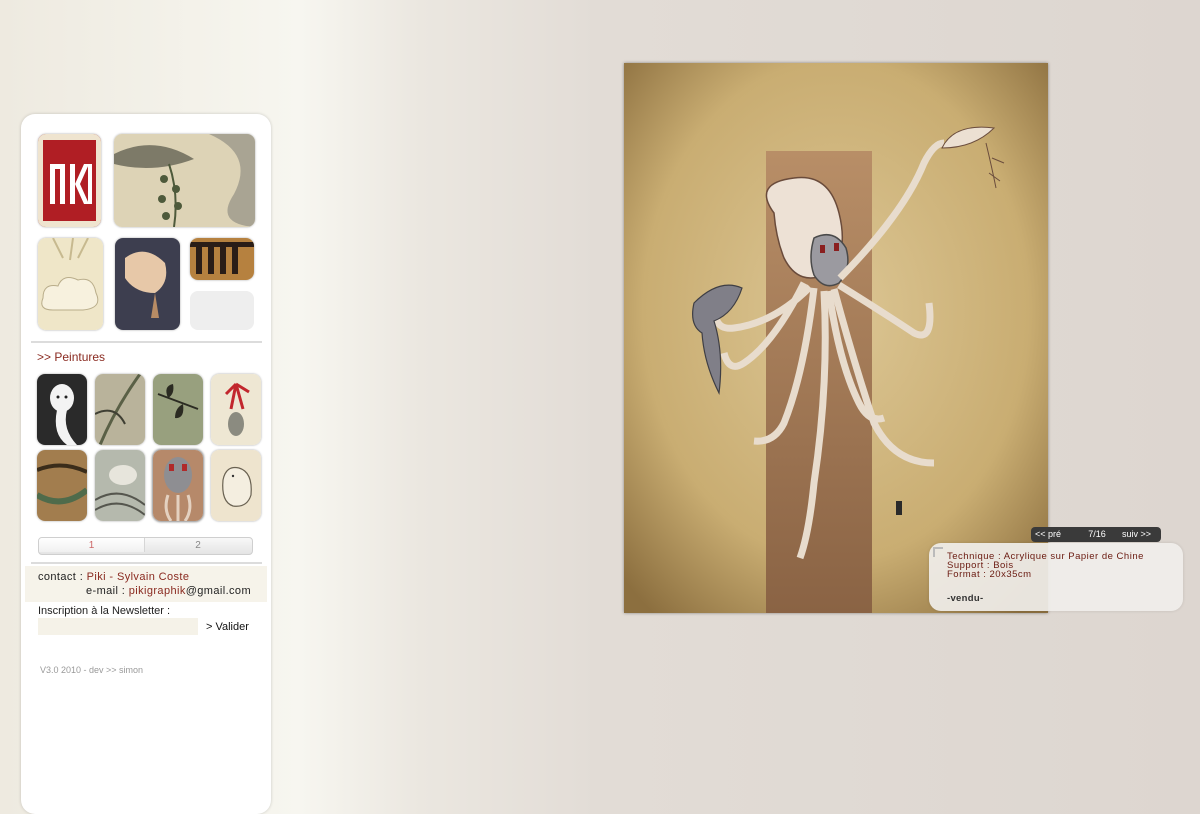  What do you see at coordinates (198, 545) in the screenshot?
I see `page-2-button: 2` at bounding box center [198, 545].